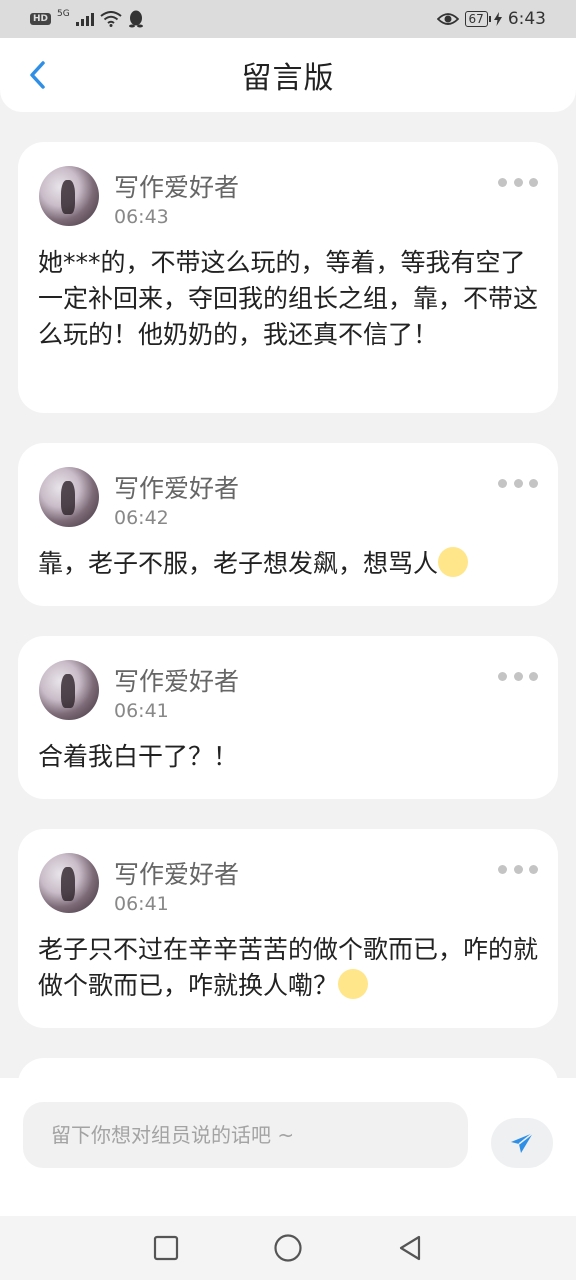 The width and height of the screenshot is (576, 1280). I want to click on nav-back-button, so click(410, 1248).